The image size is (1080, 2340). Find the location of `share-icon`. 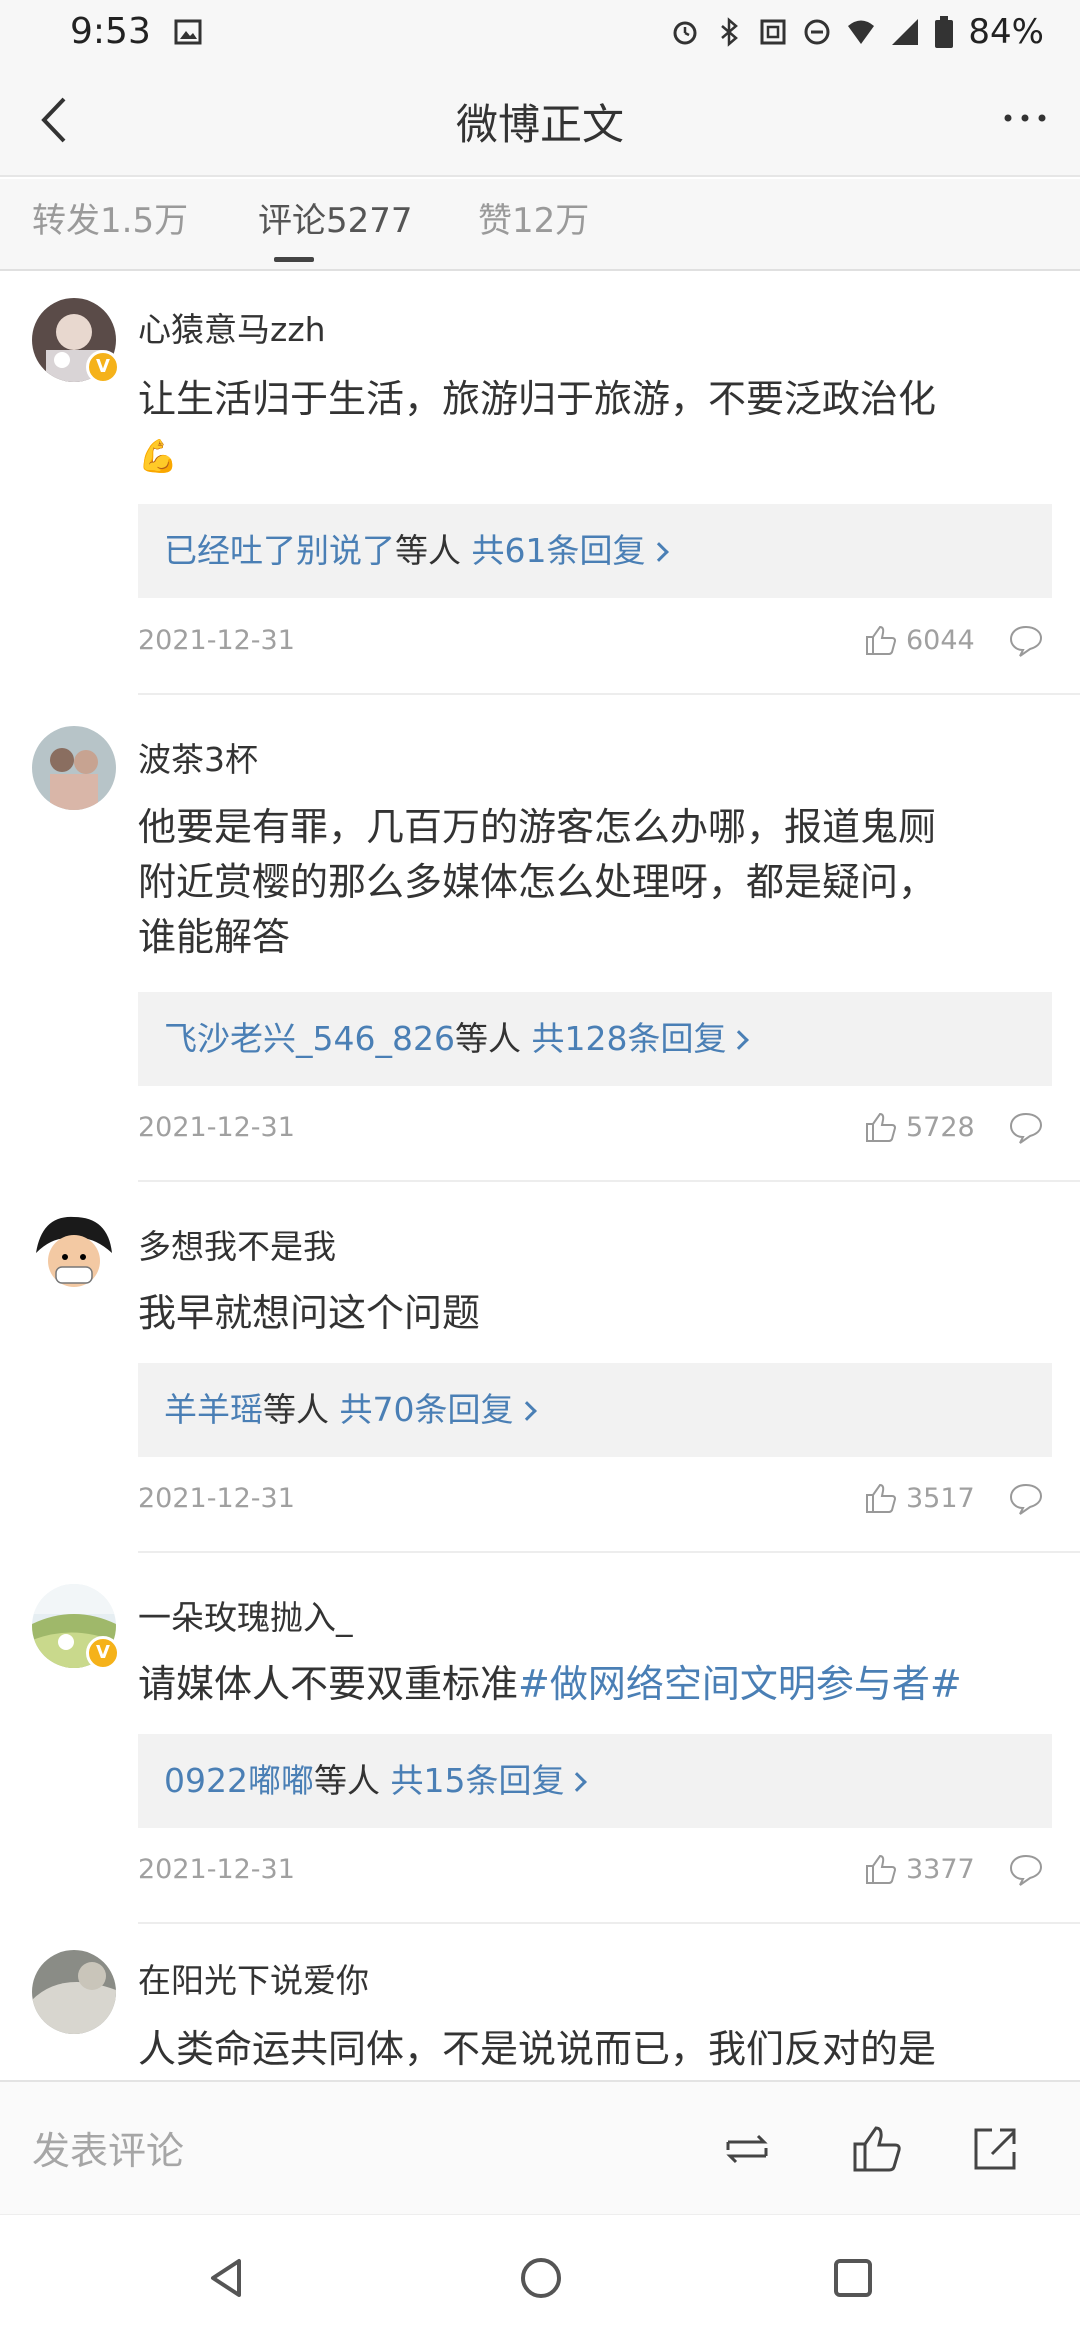

share-icon is located at coordinates (995, 2149).